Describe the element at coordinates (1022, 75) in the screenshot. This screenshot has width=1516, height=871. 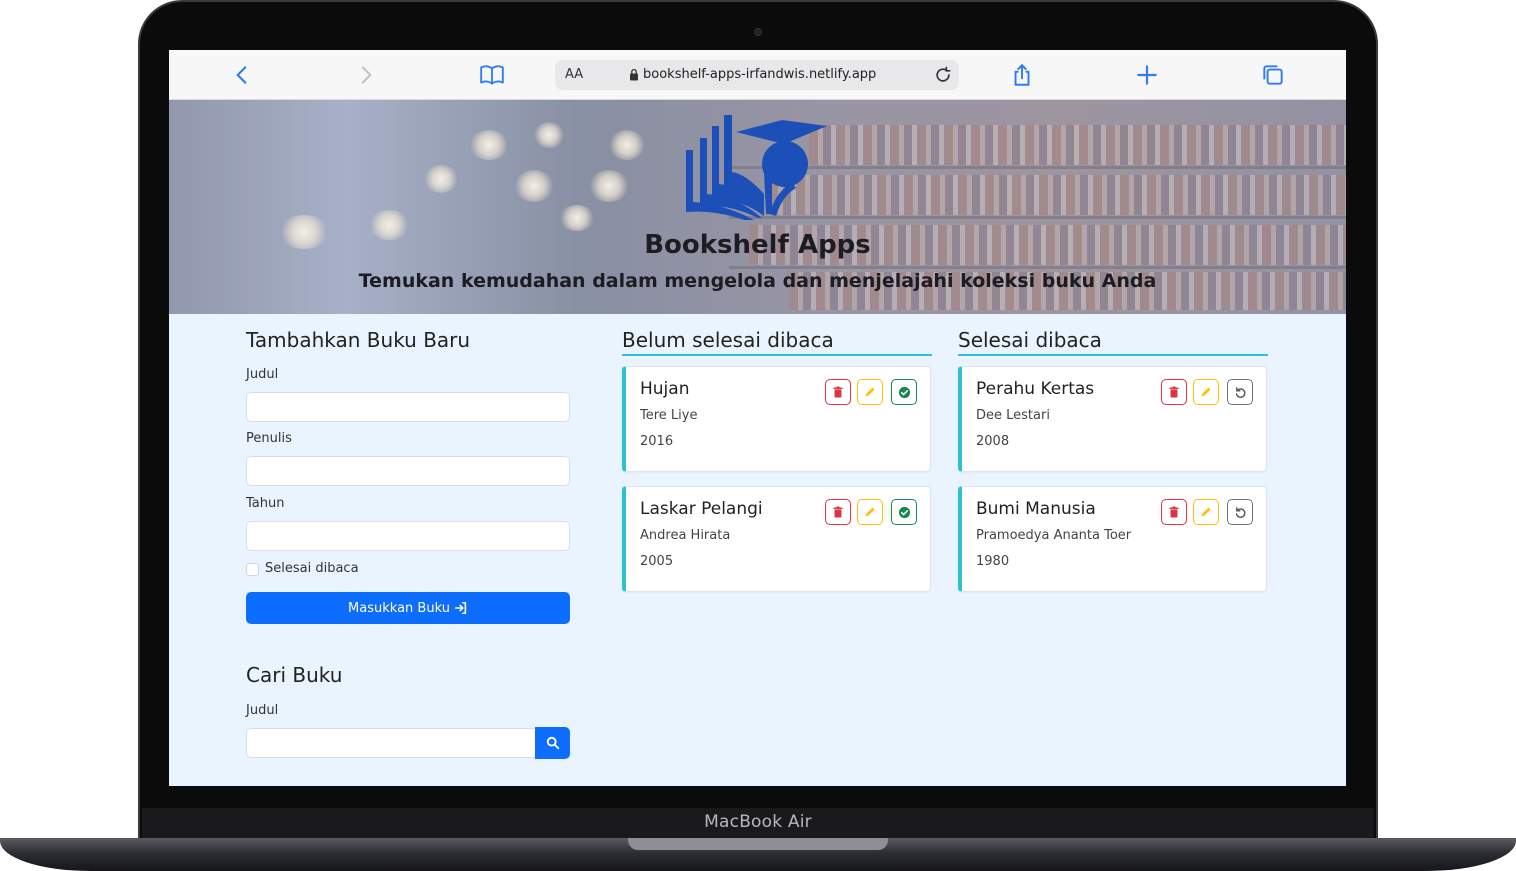
I see `share-icon` at that location.